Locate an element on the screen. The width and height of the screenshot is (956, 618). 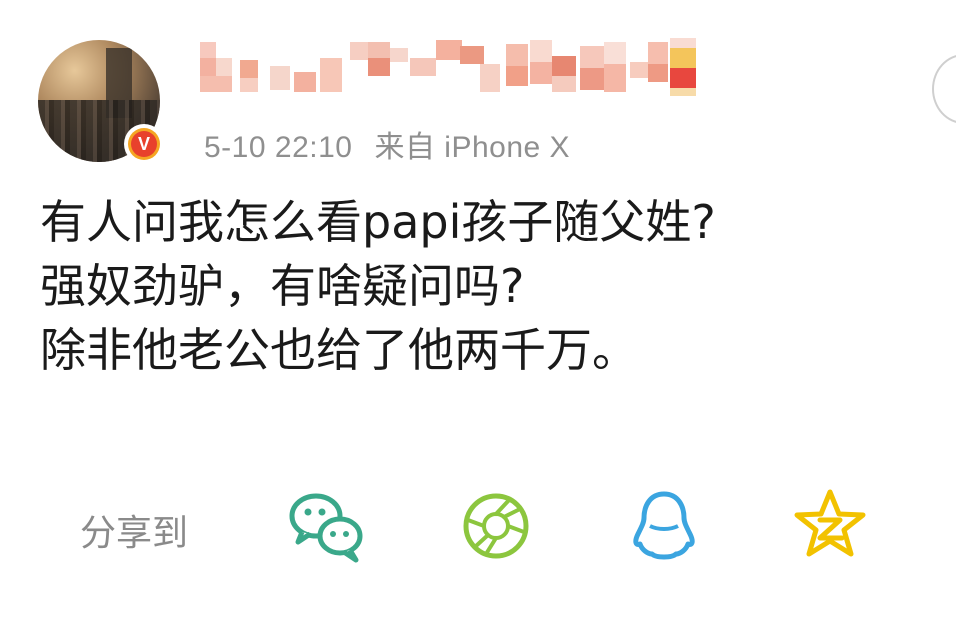
post-source: 来自 iPhone X is located at coordinates (472, 147).